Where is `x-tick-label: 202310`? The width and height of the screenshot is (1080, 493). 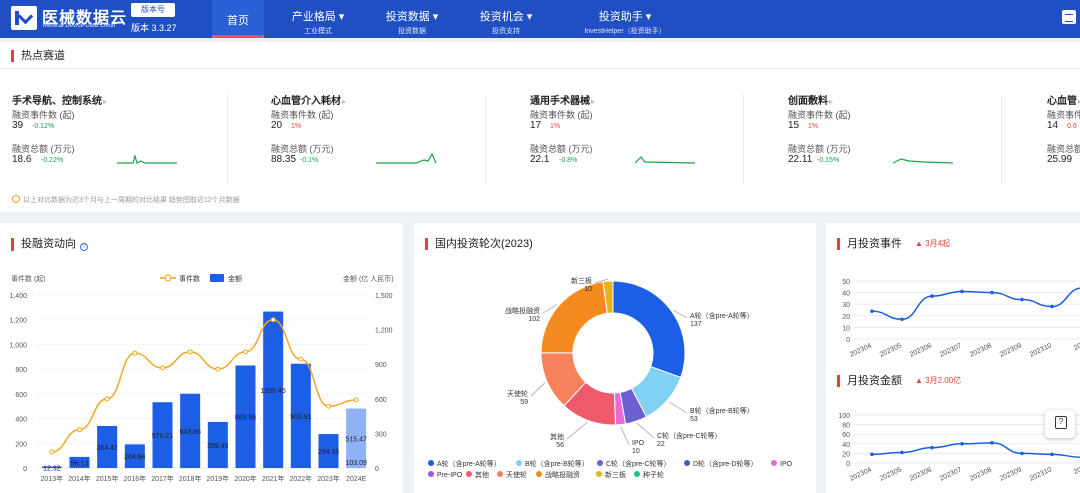 x-tick-label: 202310 is located at coordinates (1041, 350).